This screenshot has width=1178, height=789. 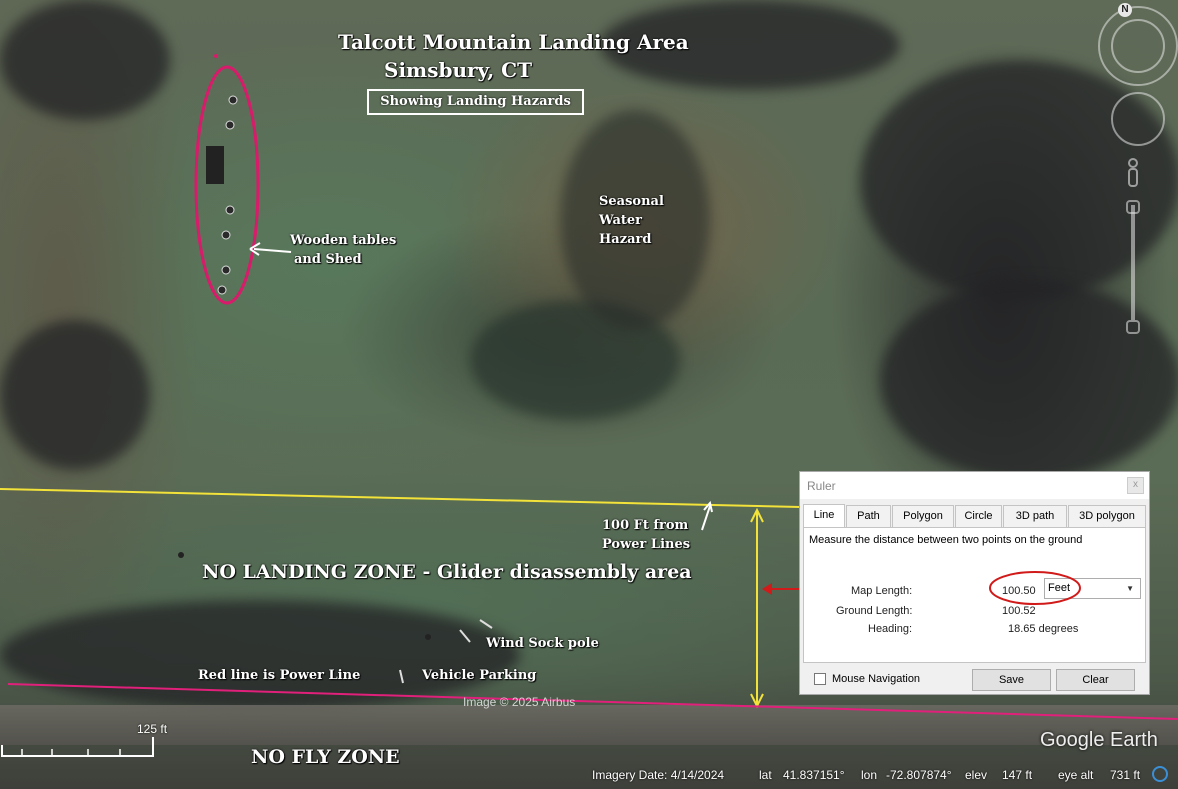 What do you see at coordinates (658, 775) in the screenshot?
I see `imagery-date: Imagery Date: 4/14/2024` at bounding box center [658, 775].